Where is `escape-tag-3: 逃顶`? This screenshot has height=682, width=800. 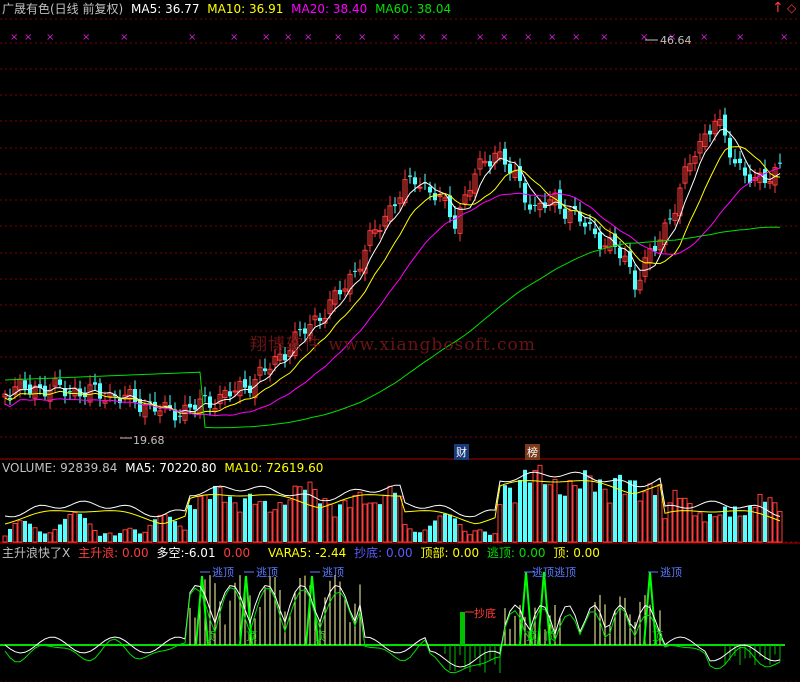 escape-tag-3: 逃顶 is located at coordinates (333, 572).